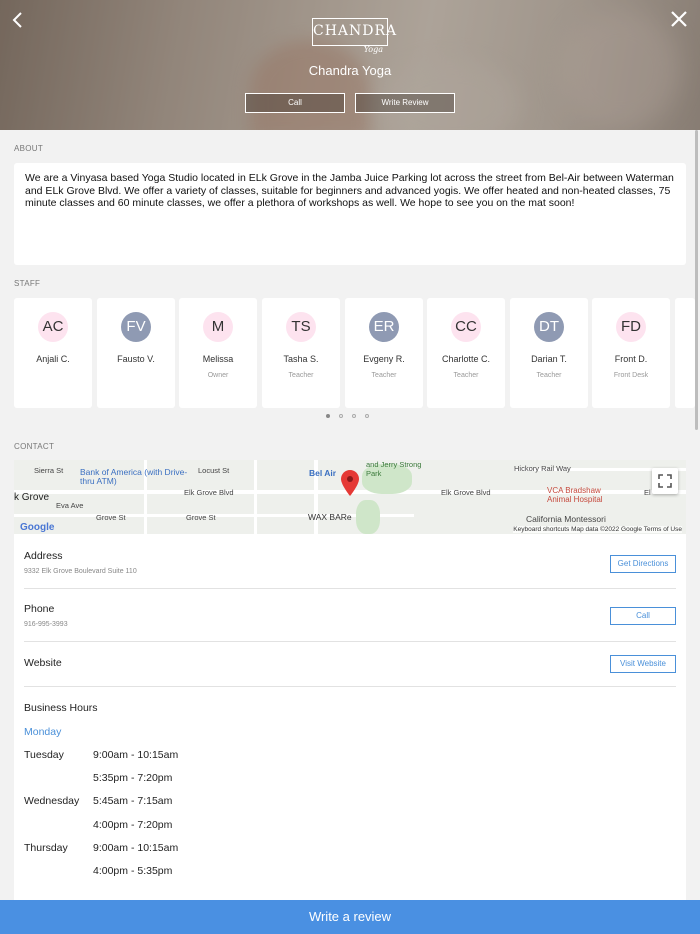 This screenshot has width=700, height=934. What do you see at coordinates (136, 353) in the screenshot?
I see `staff-card: FV Fausto V.` at bounding box center [136, 353].